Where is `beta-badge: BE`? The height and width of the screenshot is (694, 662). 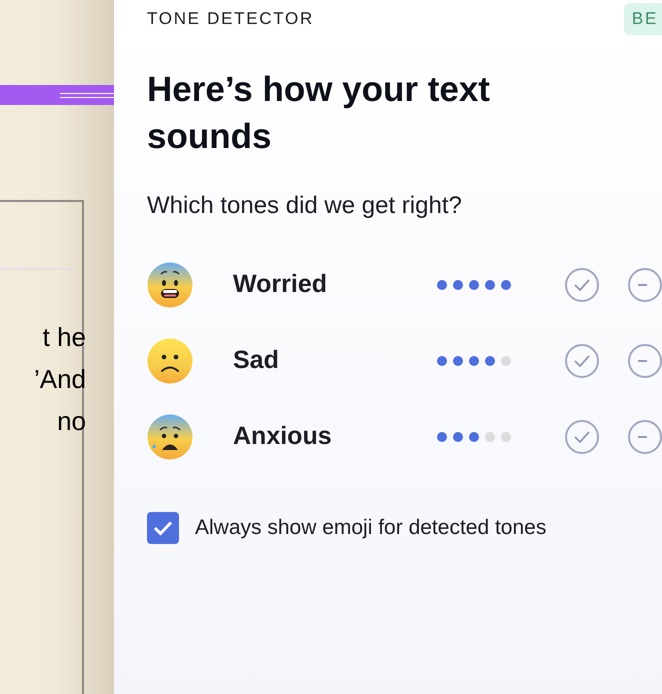
beta-badge: BE is located at coordinates (643, 19).